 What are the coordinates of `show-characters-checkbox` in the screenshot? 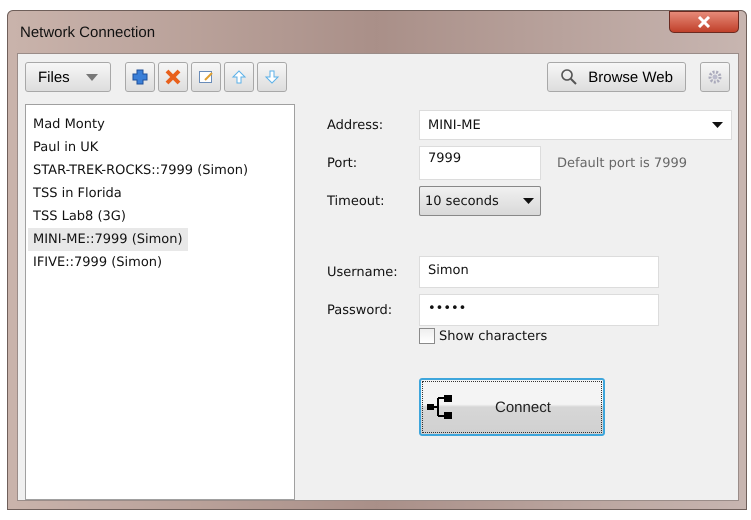 It's located at (427, 336).